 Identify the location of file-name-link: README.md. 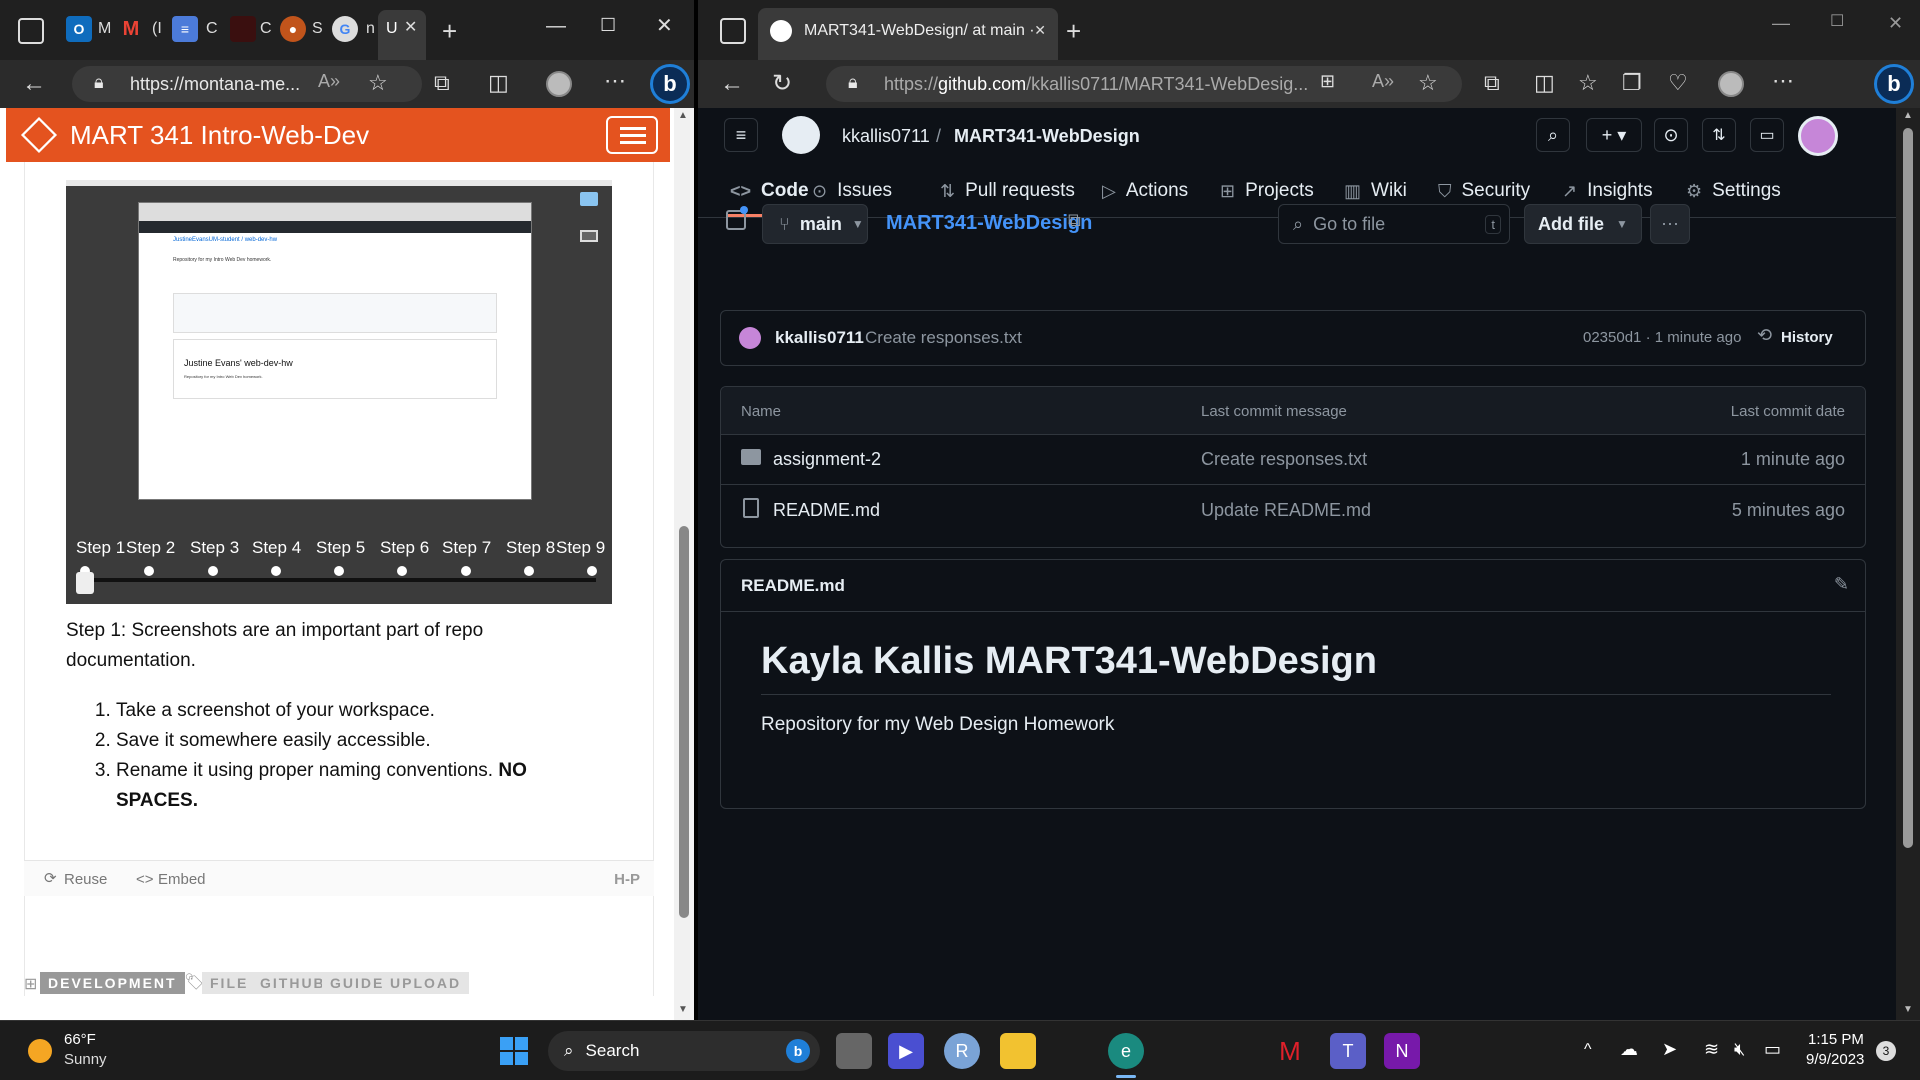
(826, 510).